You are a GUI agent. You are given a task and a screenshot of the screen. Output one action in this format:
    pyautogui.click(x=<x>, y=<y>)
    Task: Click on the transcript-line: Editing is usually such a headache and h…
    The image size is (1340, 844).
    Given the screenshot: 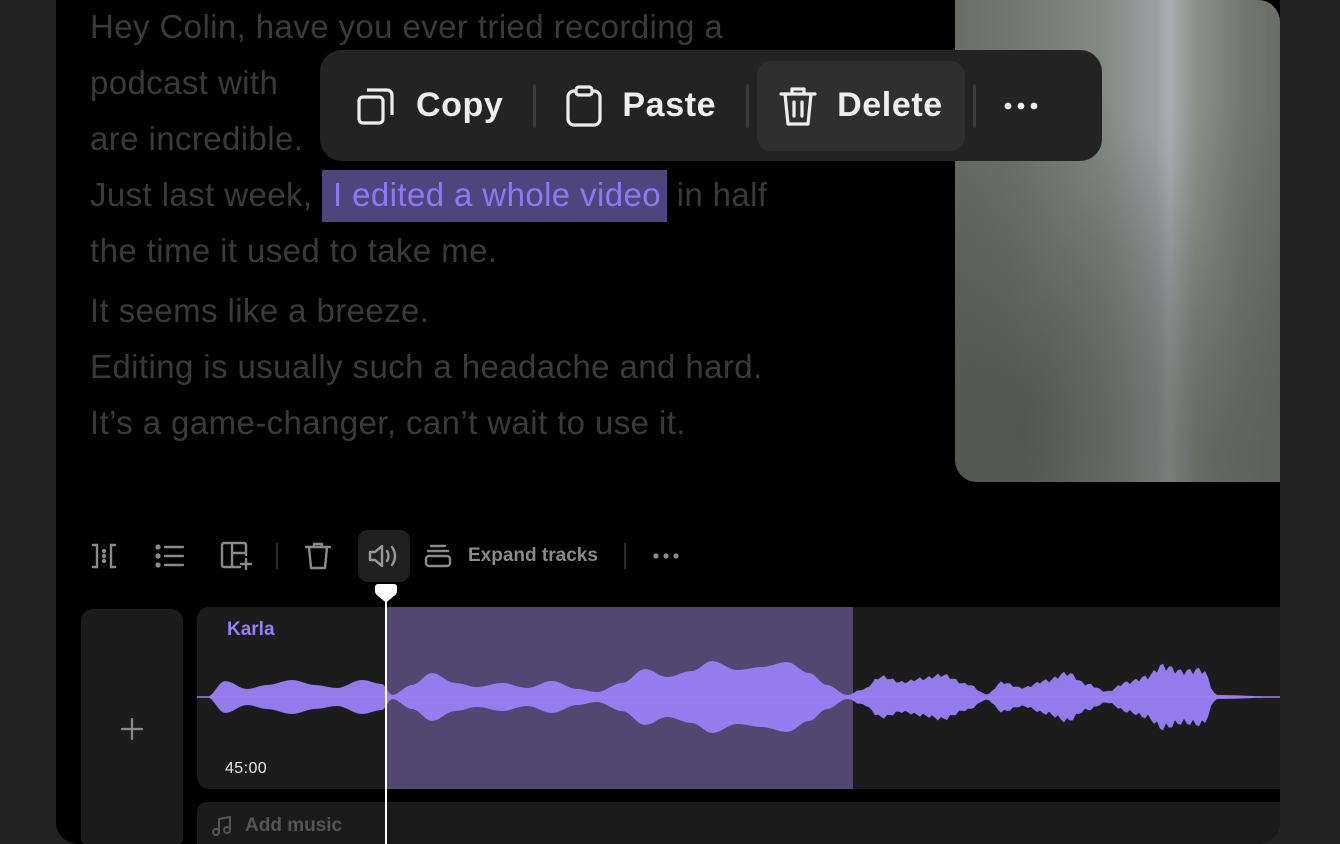 What is the action you would take?
    pyautogui.click(x=426, y=367)
    